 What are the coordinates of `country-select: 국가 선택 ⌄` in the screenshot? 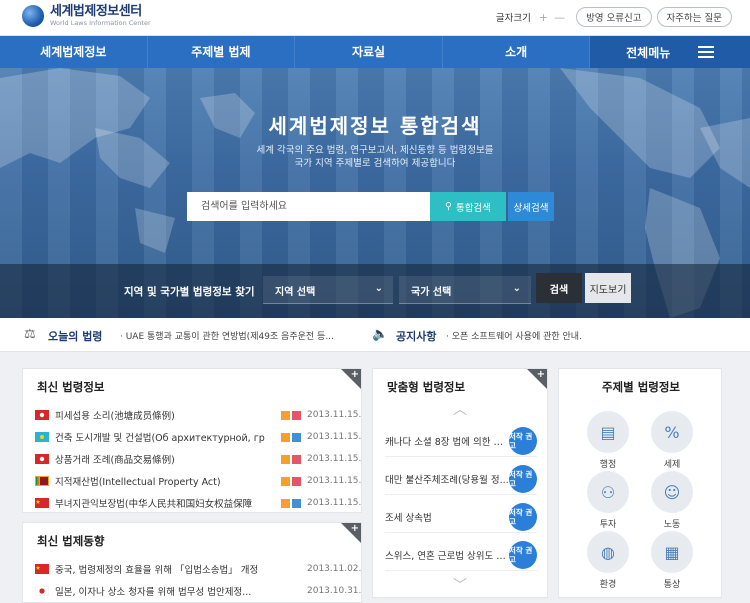 It's located at (465, 290).